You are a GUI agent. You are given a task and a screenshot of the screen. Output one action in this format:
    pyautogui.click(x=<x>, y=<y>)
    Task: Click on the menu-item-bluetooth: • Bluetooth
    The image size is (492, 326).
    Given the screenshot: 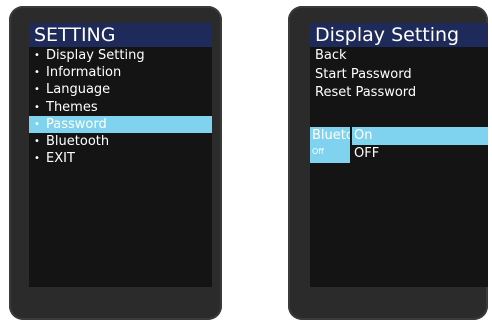 What is the action you would take?
    pyautogui.click(x=120, y=141)
    